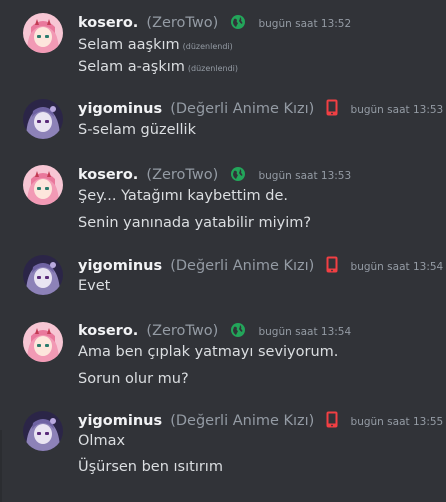 The width and height of the screenshot is (446, 502). I want to click on message-content: S-selam güzellik, so click(137, 130).